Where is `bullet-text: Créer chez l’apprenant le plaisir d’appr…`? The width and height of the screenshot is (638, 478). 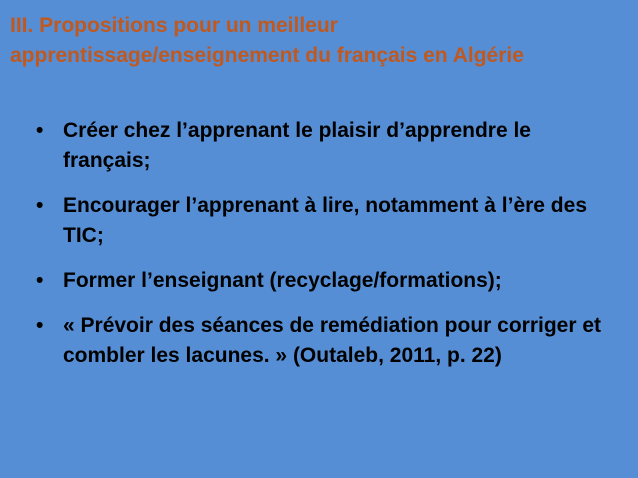
bullet-text: Créer chez l’apprenant le plaisir d’appr… is located at coordinates (297, 145).